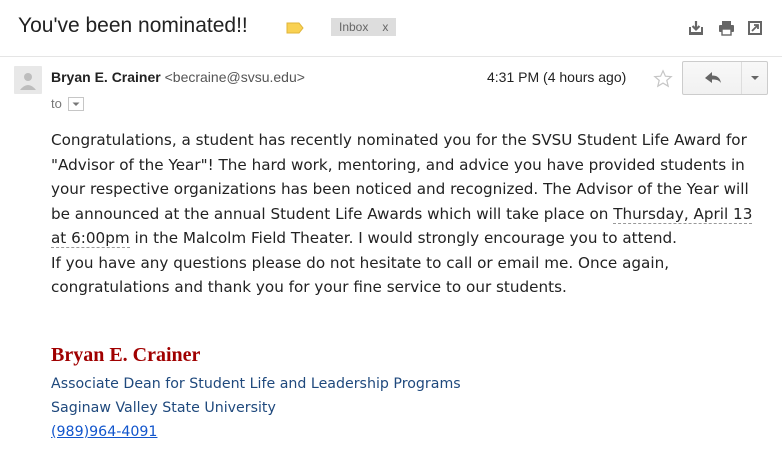 The image size is (782, 450). I want to click on to-label: to, so click(56, 103).